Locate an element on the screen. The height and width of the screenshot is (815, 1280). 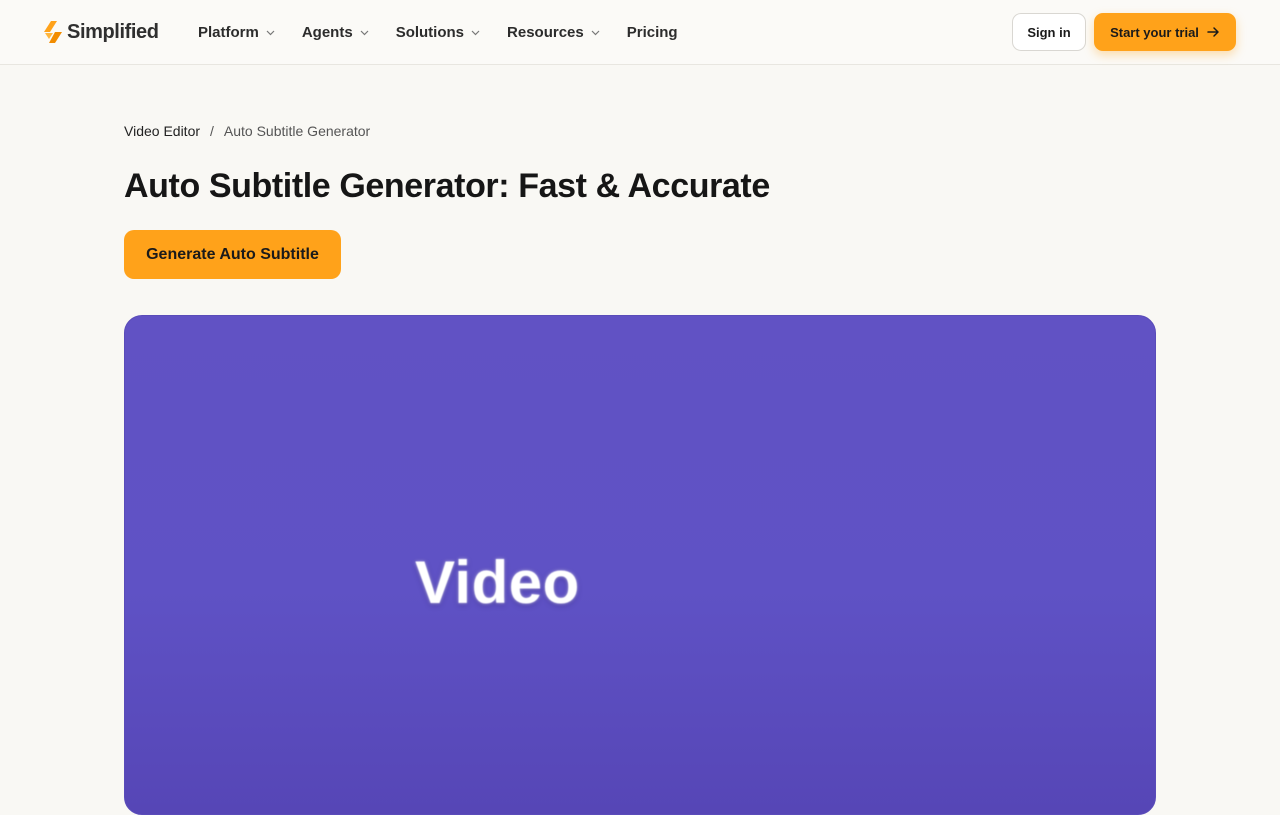
simplified-logo-icon is located at coordinates (53, 32).